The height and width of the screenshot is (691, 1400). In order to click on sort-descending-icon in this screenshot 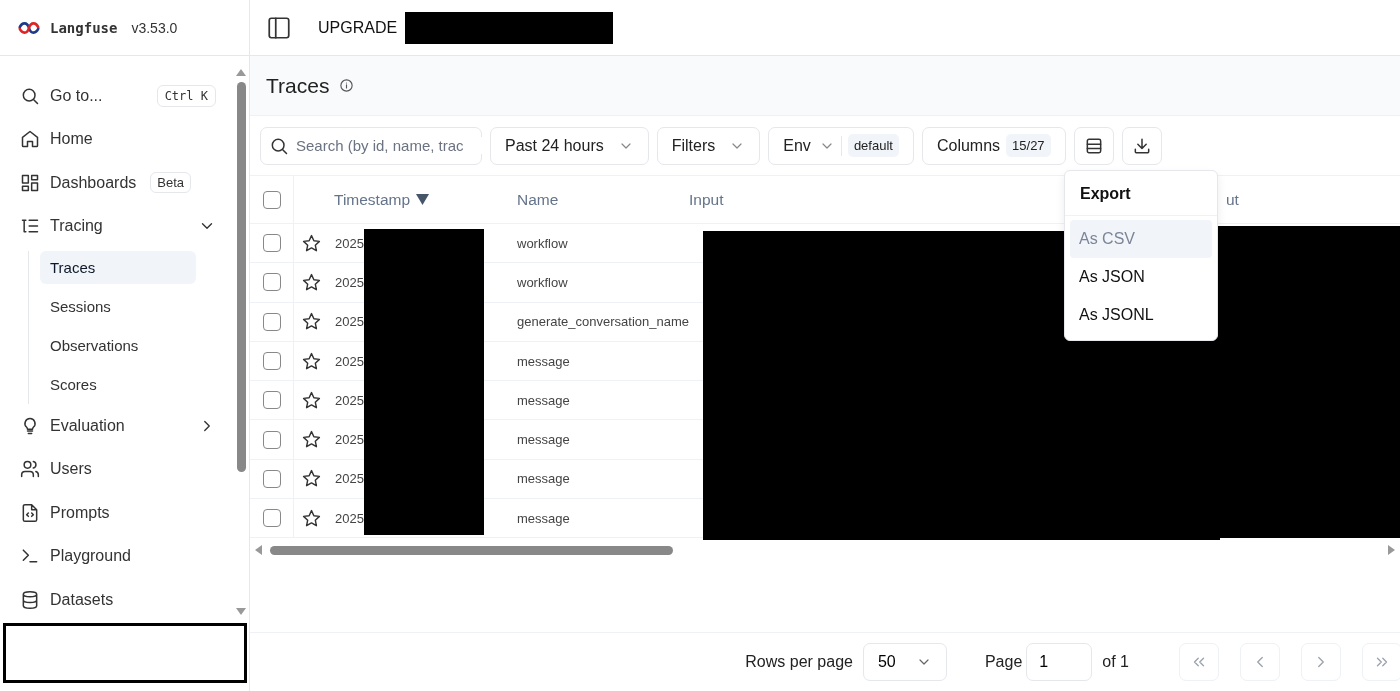, I will do `click(423, 199)`.